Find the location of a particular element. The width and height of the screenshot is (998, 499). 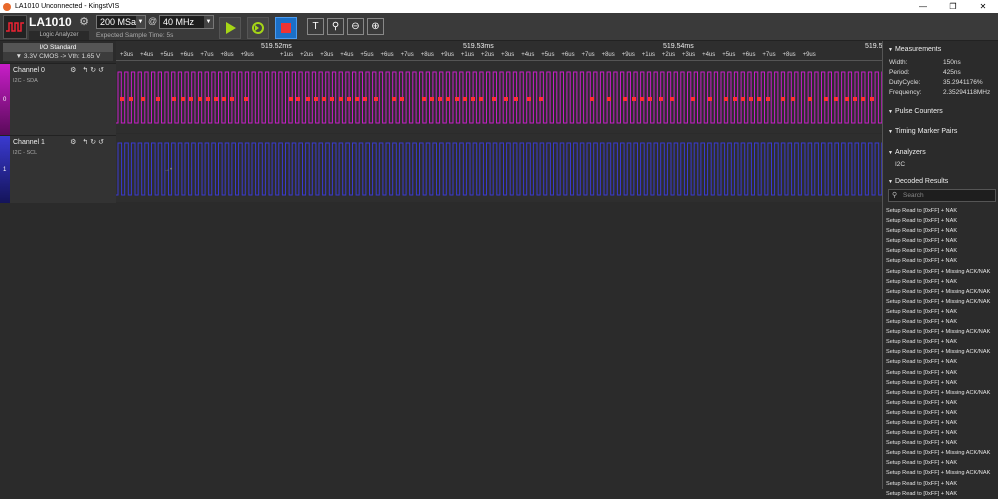

channel-1-trigger-icons: ⚙ ↰↻↺ is located at coordinates (88, 142).